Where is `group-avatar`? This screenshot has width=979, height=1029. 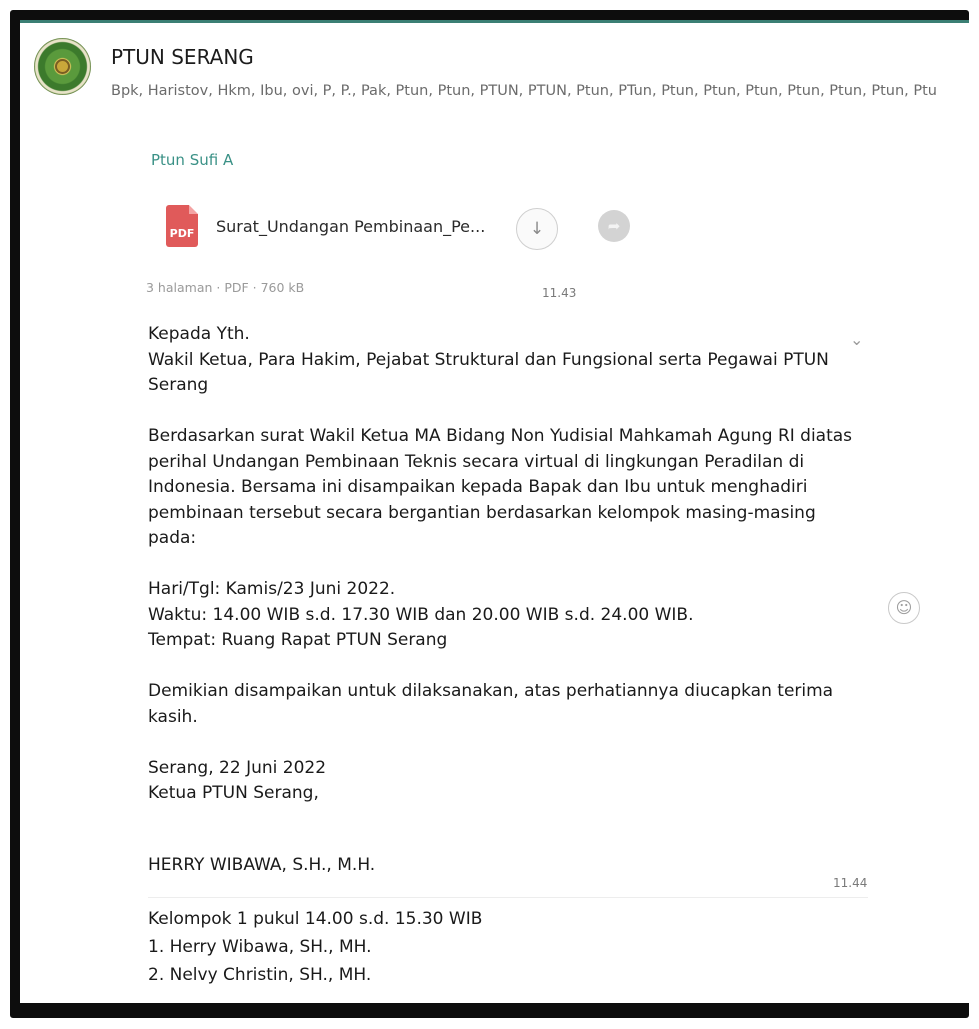 group-avatar is located at coordinates (62, 66).